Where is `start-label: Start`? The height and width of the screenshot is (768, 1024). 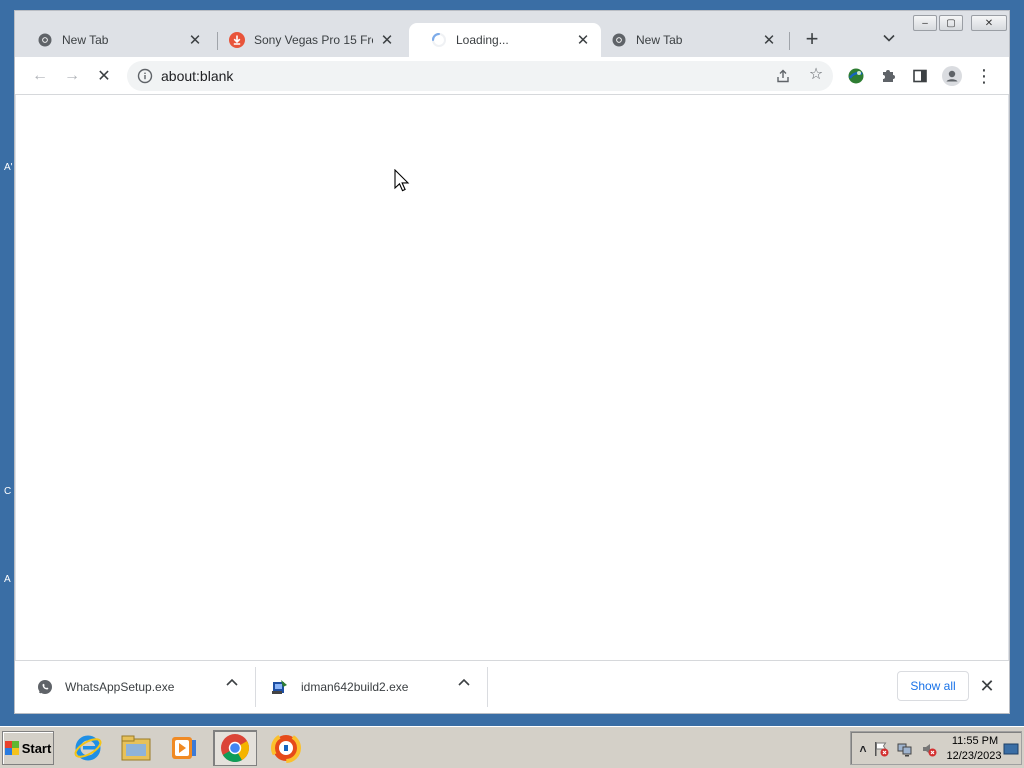 start-label: Start is located at coordinates (36, 748).